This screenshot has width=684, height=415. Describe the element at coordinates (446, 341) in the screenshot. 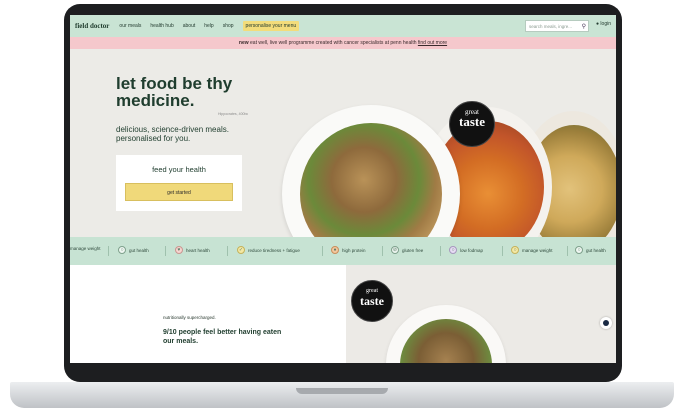

I see `meal-image` at that location.